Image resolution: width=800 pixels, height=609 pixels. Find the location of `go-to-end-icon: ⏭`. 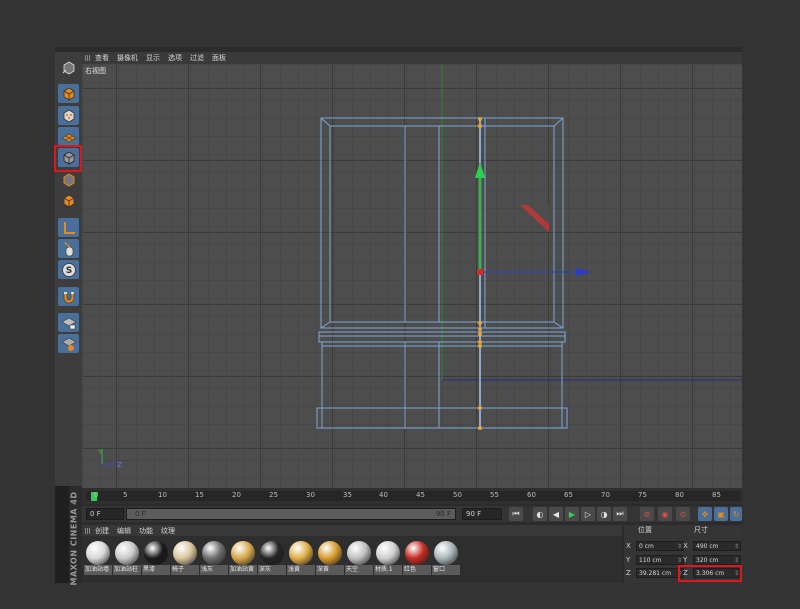

go-to-end-icon: ⏭ is located at coordinates (620, 513).